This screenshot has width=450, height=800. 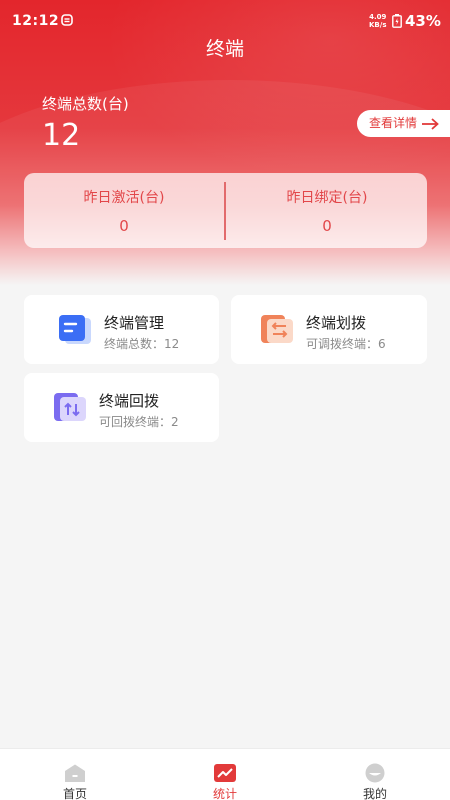 What do you see at coordinates (61, 135) in the screenshot?
I see `total-terminals-value: 12` at bounding box center [61, 135].